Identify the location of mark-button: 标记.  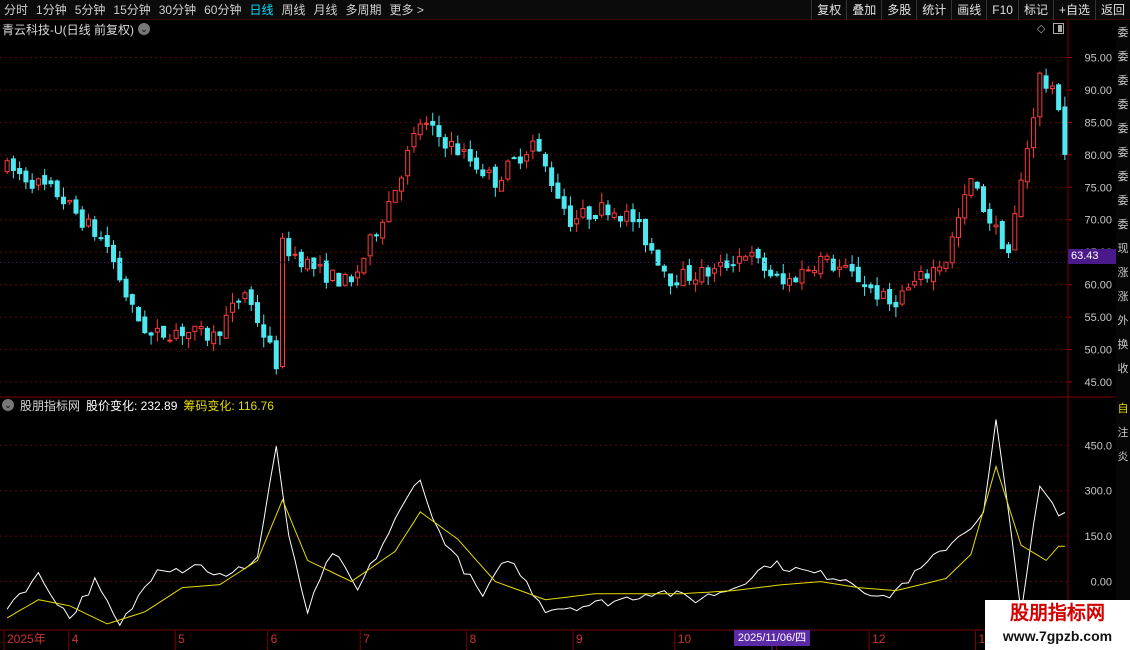
(1035, 10).